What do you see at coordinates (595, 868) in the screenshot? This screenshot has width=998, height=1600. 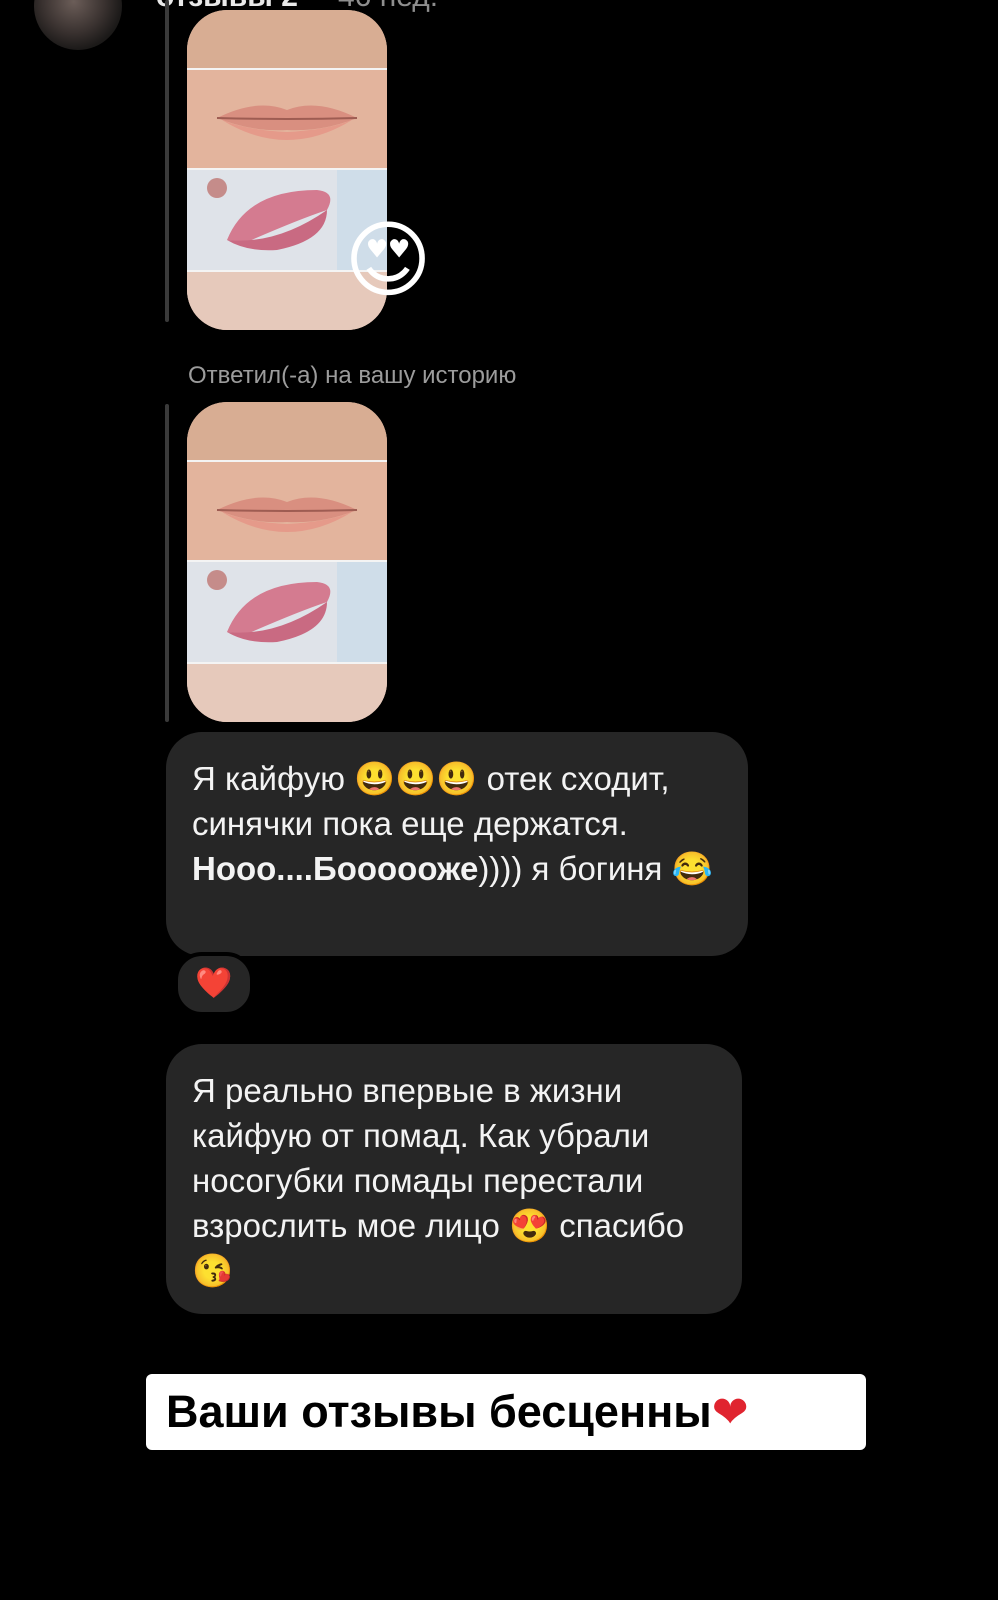 I see `message-text: )))) я богиня 😂` at bounding box center [595, 868].